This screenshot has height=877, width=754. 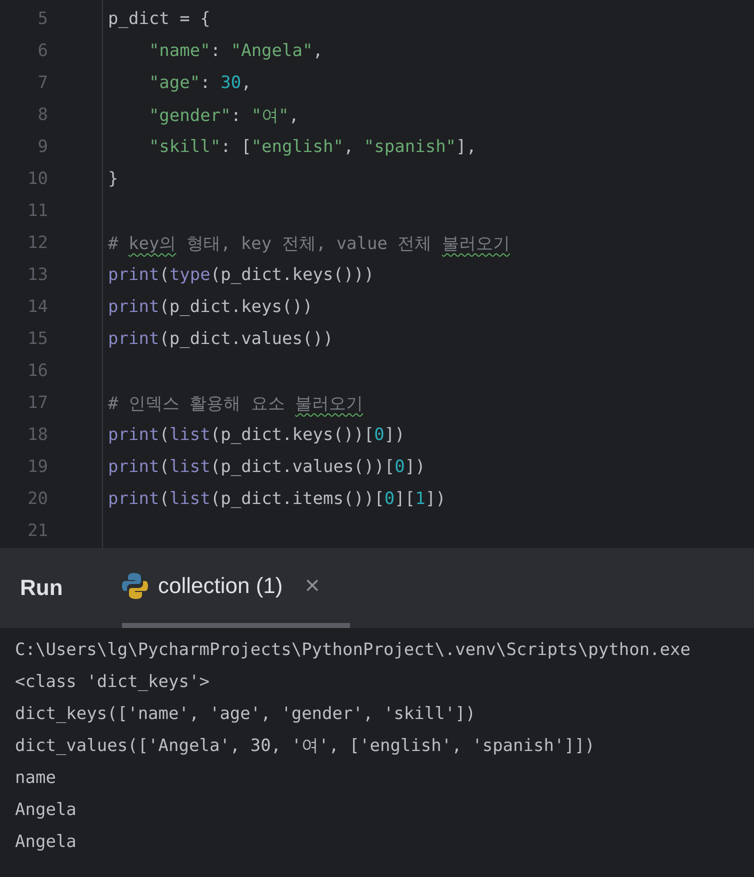 I want to click on line-number: 9, so click(x=42, y=147).